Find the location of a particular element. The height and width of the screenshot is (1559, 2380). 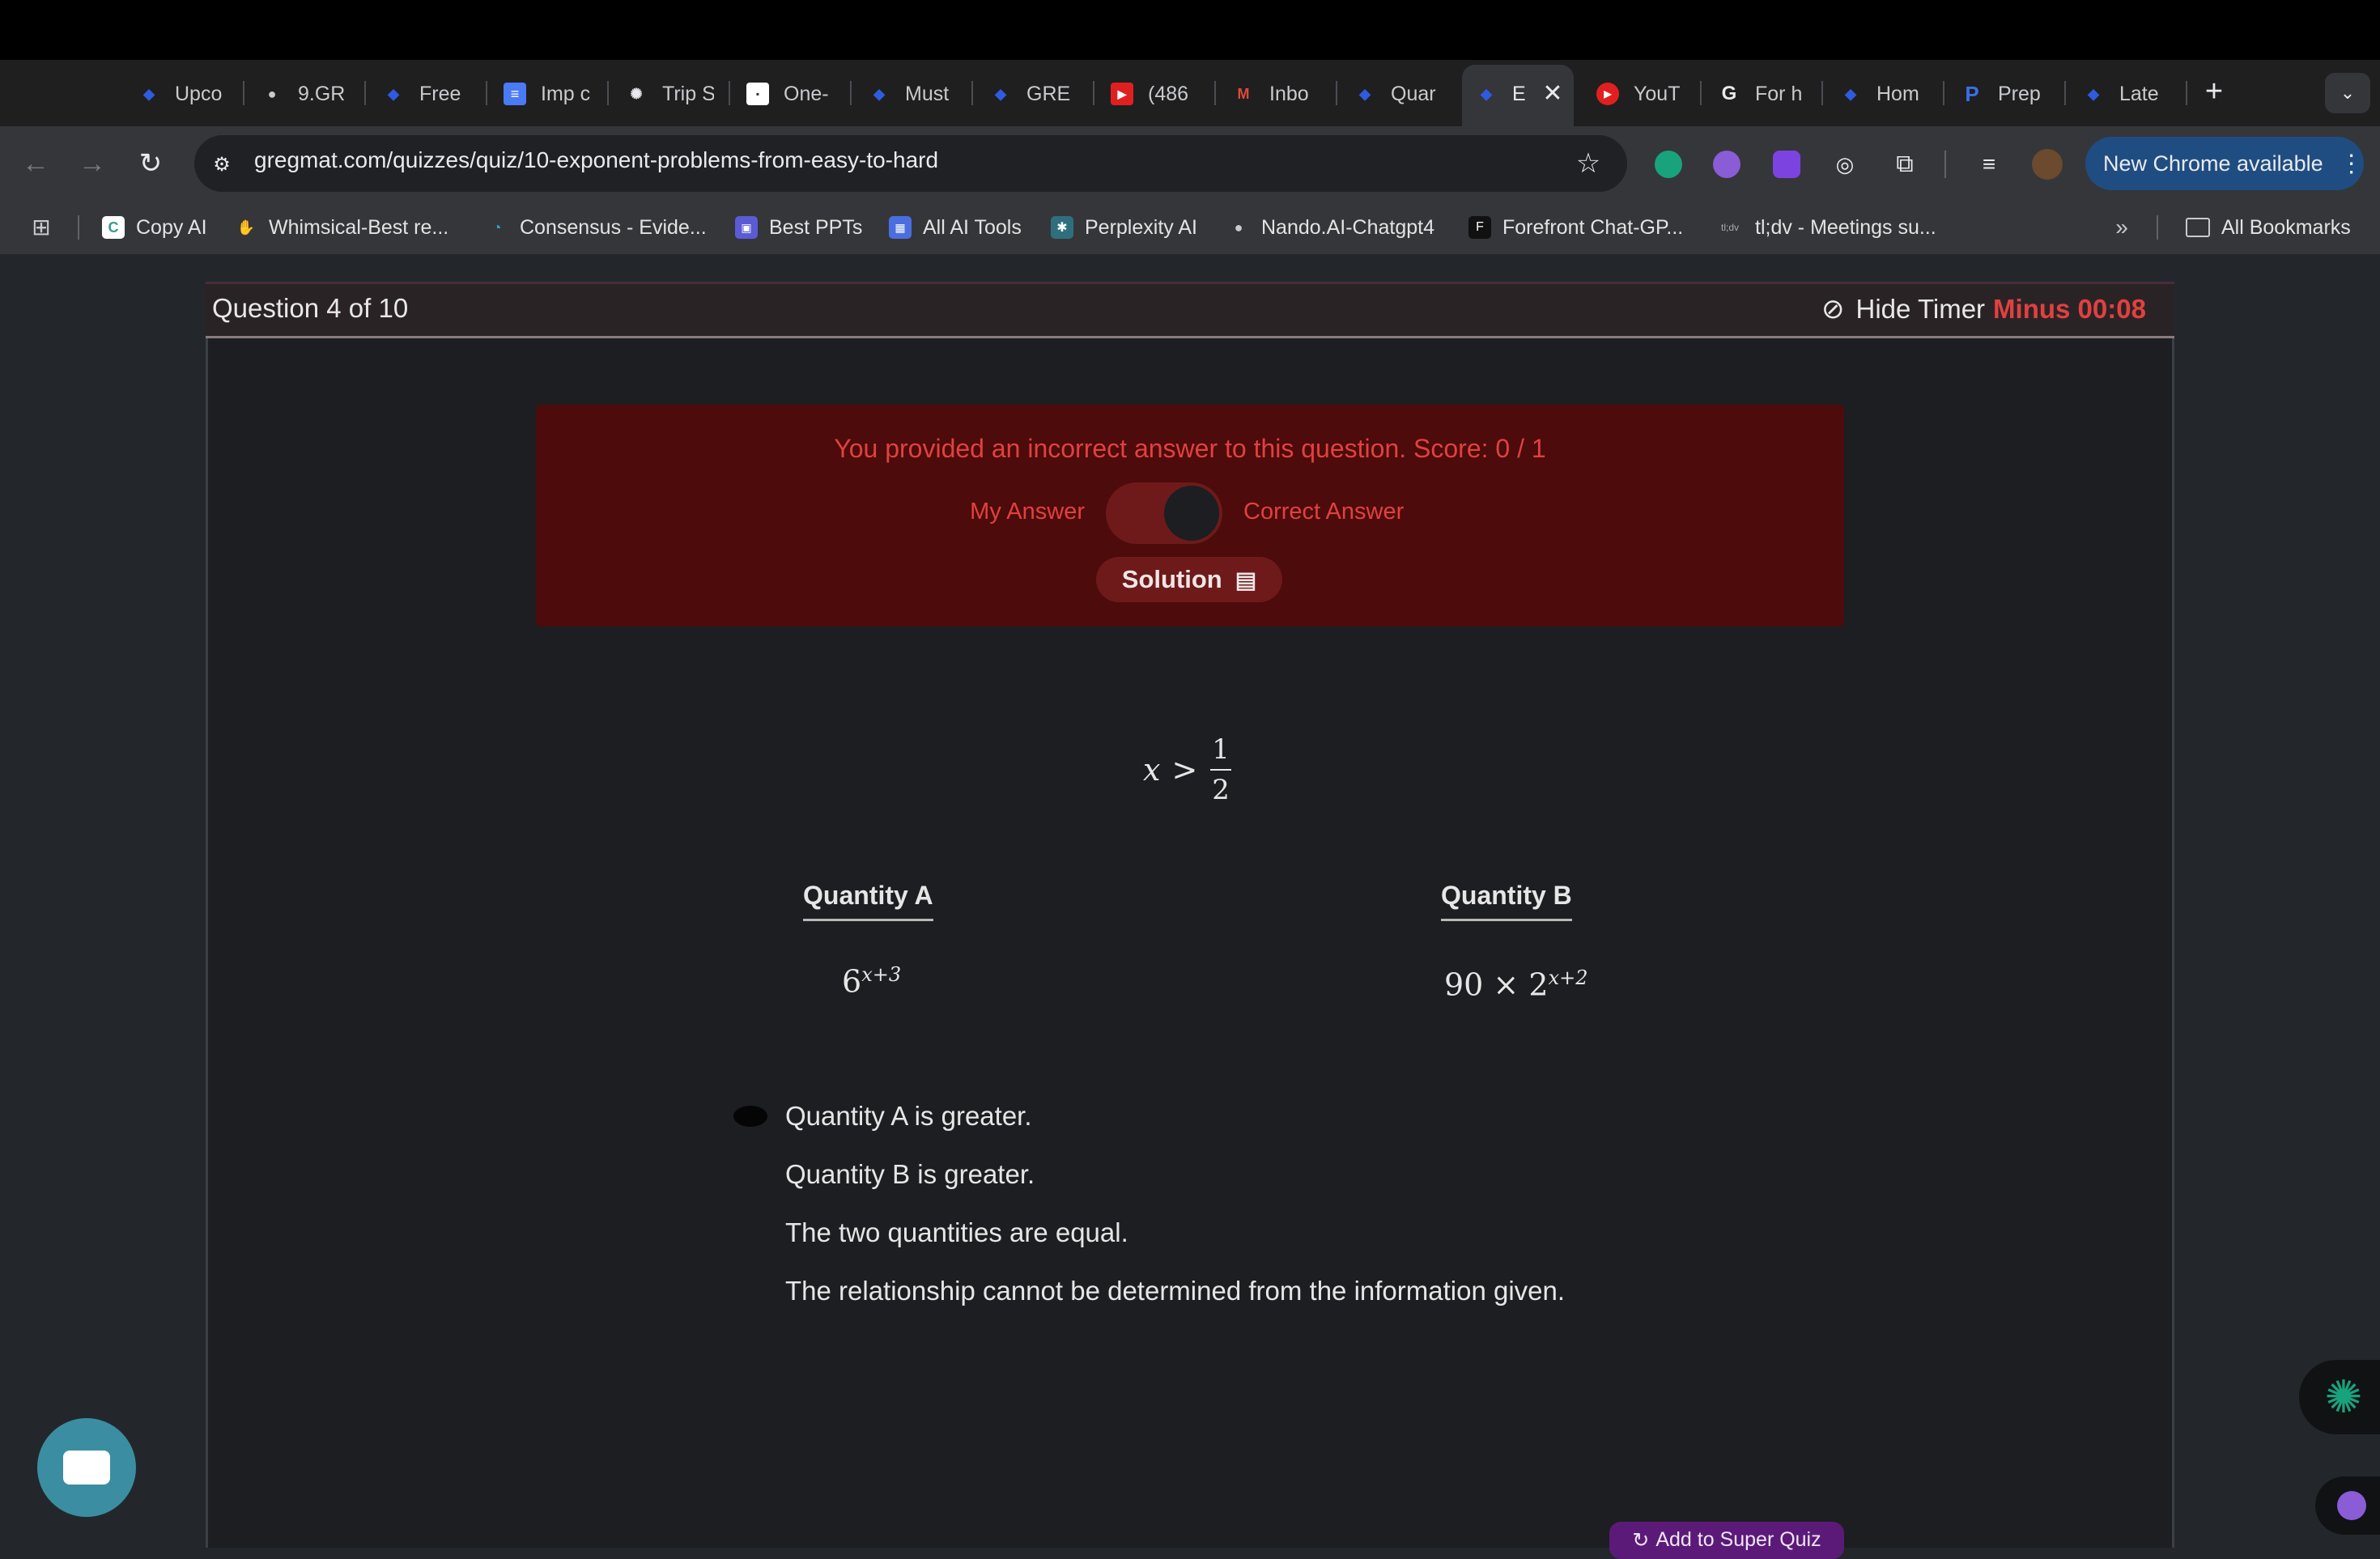

folder-icon is located at coordinates (2198, 227).